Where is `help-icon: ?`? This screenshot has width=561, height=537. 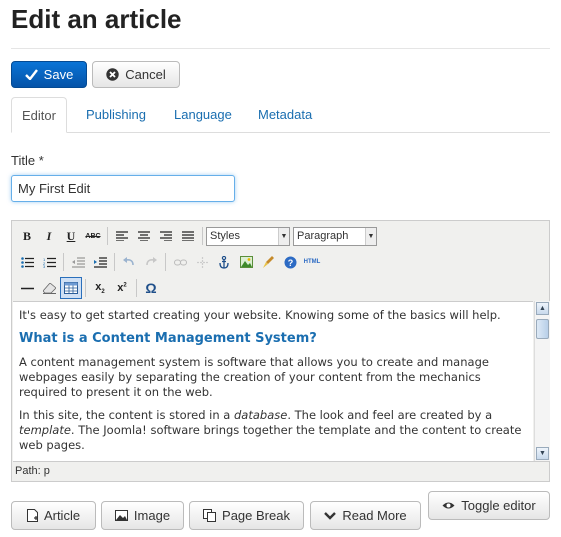
help-icon: ? is located at coordinates (290, 262).